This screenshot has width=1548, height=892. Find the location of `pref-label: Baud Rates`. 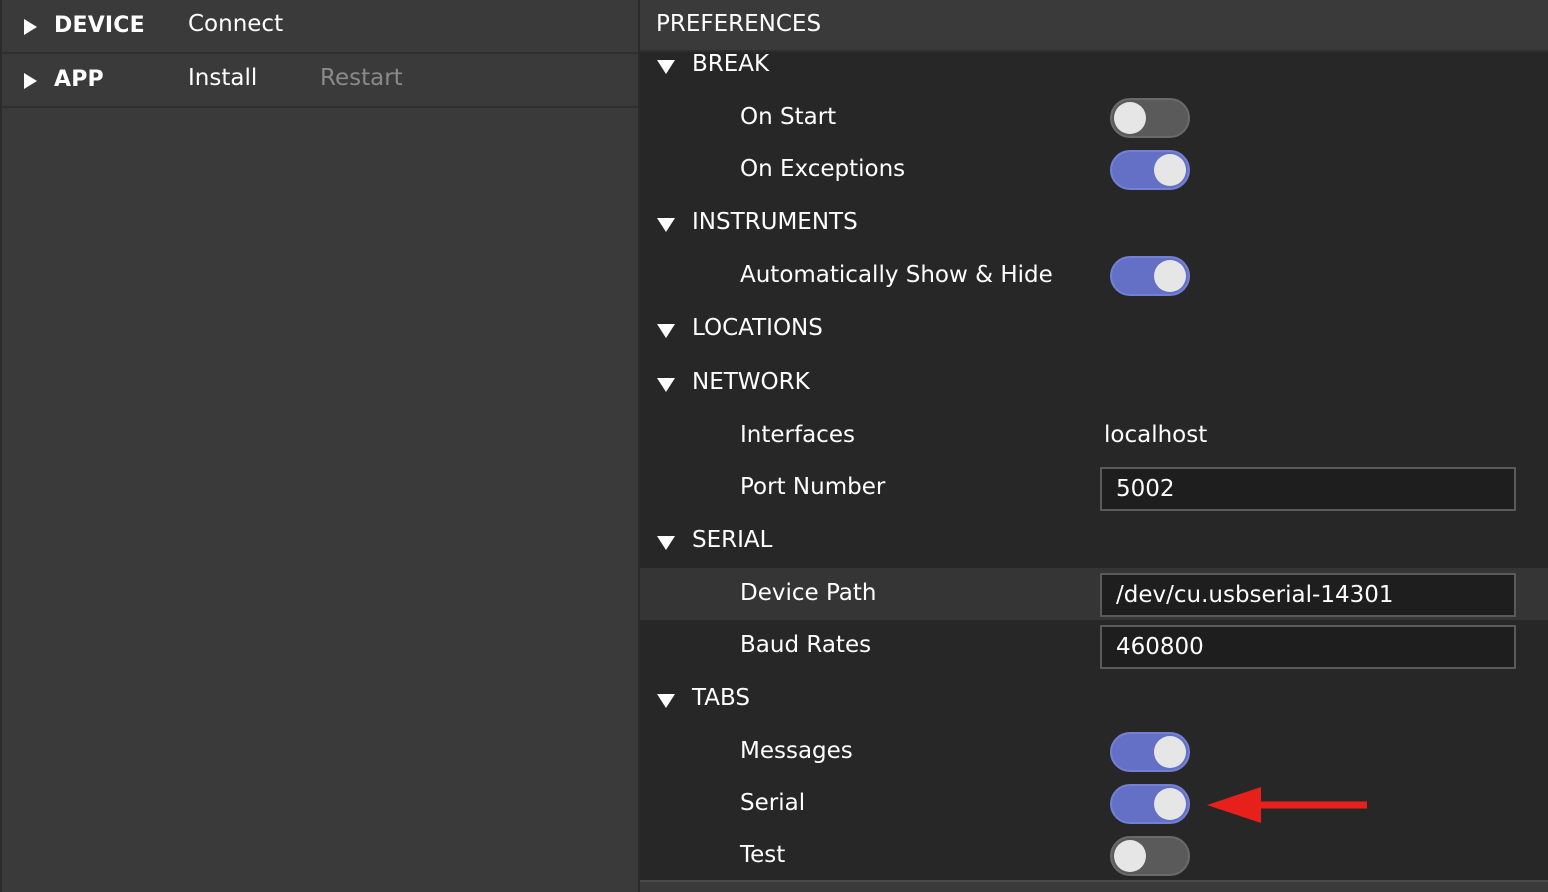

pref-label: Baud Rates is located at coordinates (806, 645).